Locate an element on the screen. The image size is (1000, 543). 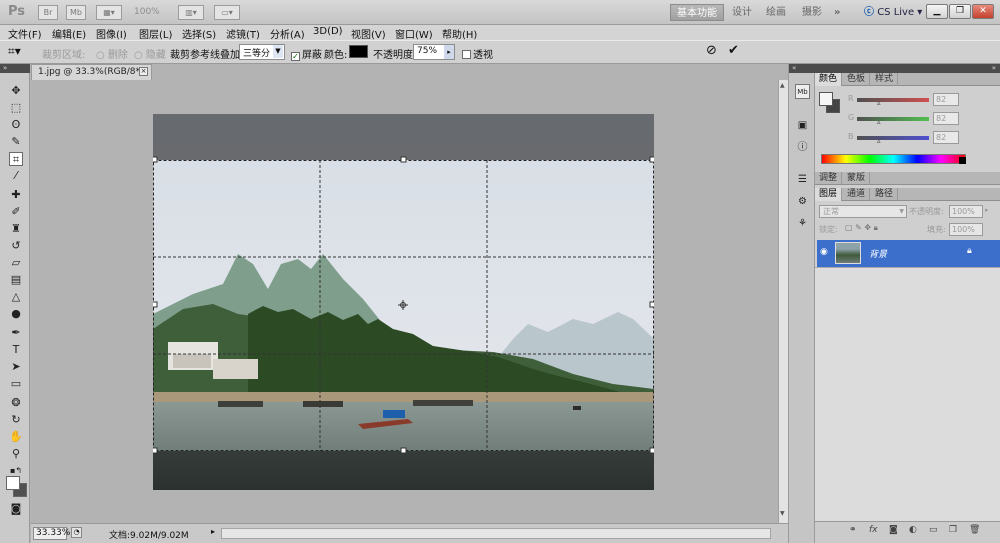
adjustment-layer-icon: ◐ is located at coordinates (913, 530).